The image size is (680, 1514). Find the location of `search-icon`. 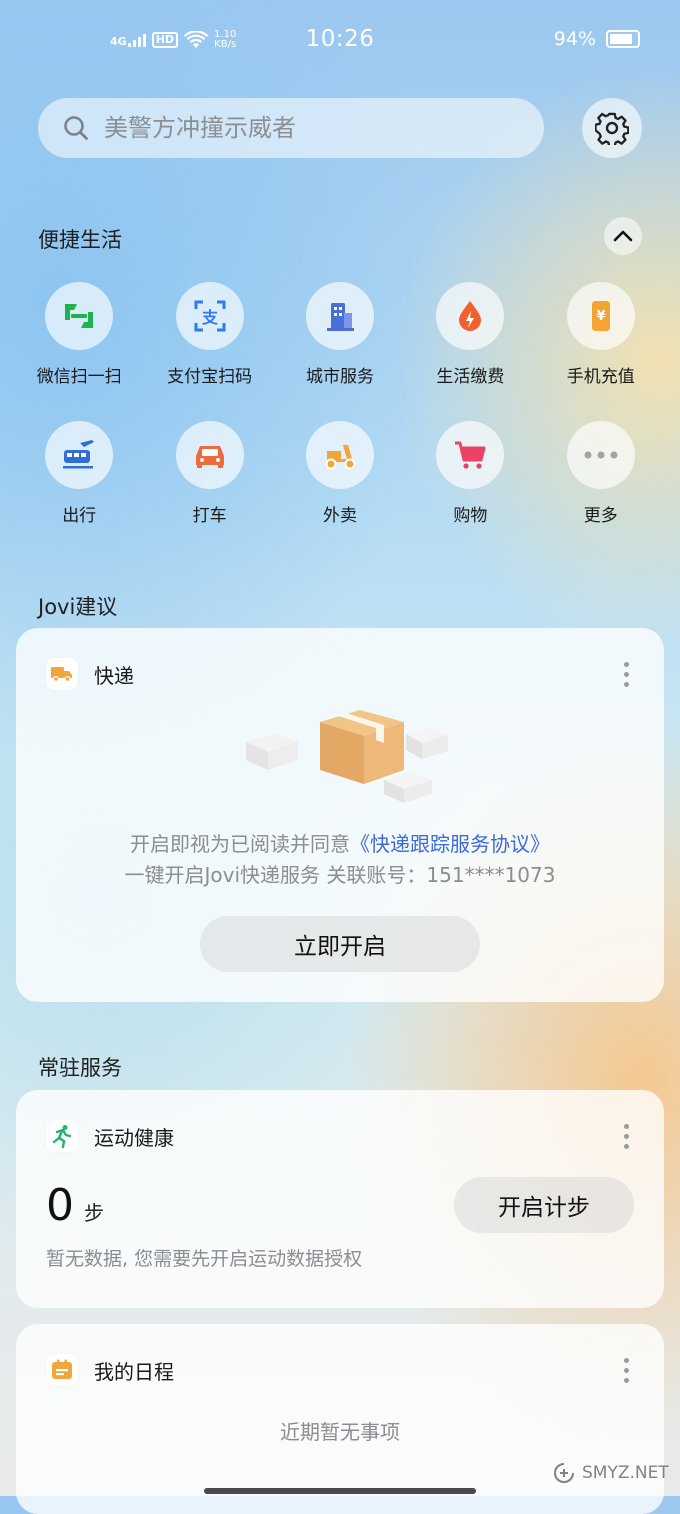

search-icon is located at coordinates (76, 128).